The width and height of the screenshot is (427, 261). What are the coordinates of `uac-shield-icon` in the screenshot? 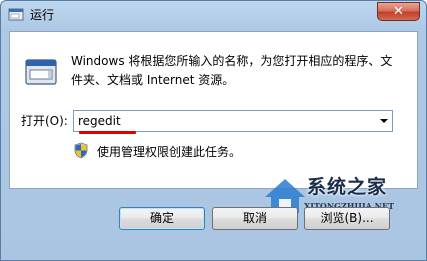 It's located at (81, 150).